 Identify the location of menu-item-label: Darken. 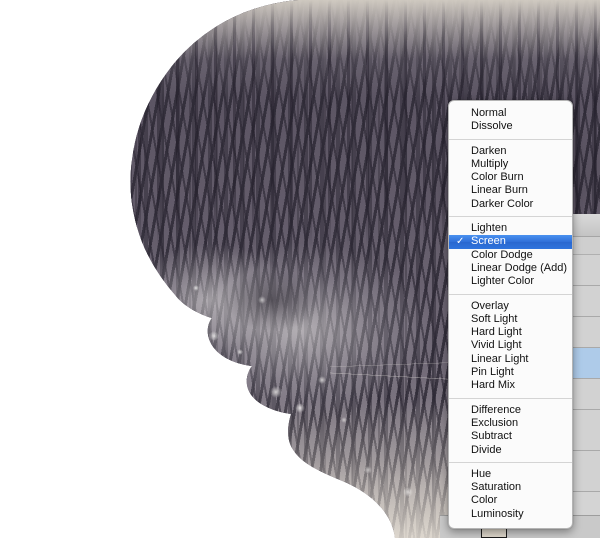
(489, 150).